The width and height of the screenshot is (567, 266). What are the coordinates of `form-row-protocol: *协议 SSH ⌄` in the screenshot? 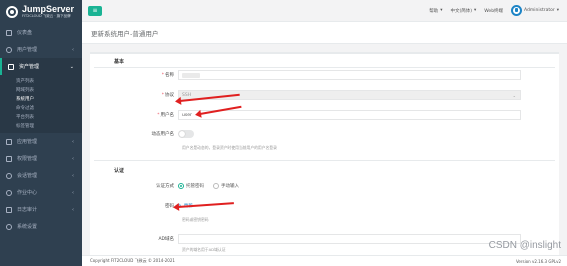 It's located at (305, 95).